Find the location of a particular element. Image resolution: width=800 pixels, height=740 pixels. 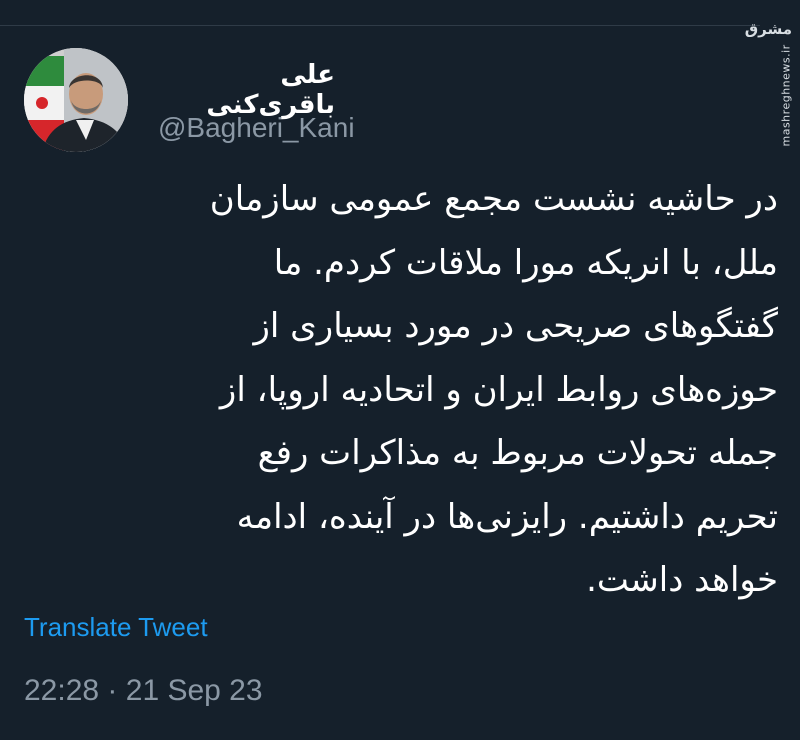

tweet-line: تحریم داشتیم. رایزنی‌ها در آینده، ادامه is located at coordinates (507, 516).